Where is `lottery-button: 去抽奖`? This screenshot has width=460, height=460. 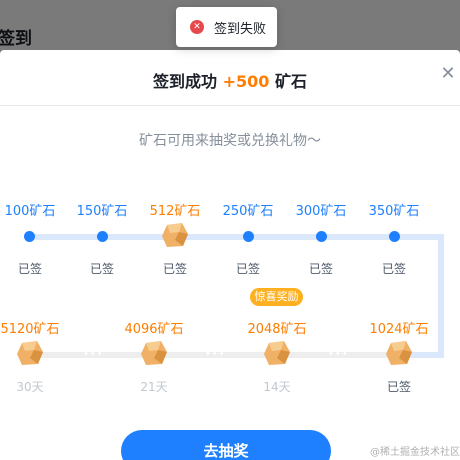
lottery-button: 去抽奖 is located at coordinates (226, 445).